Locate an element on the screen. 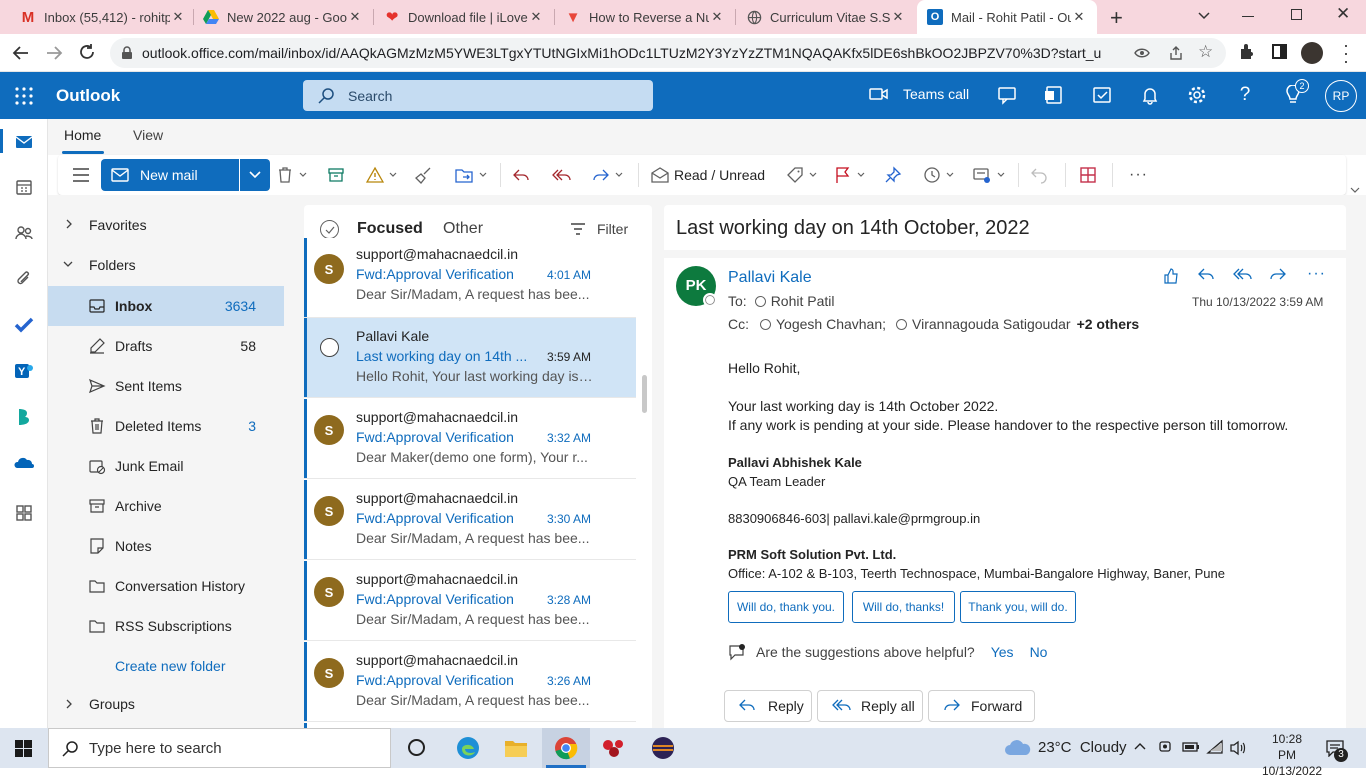  reply-button is located at coordinates (521, 175).